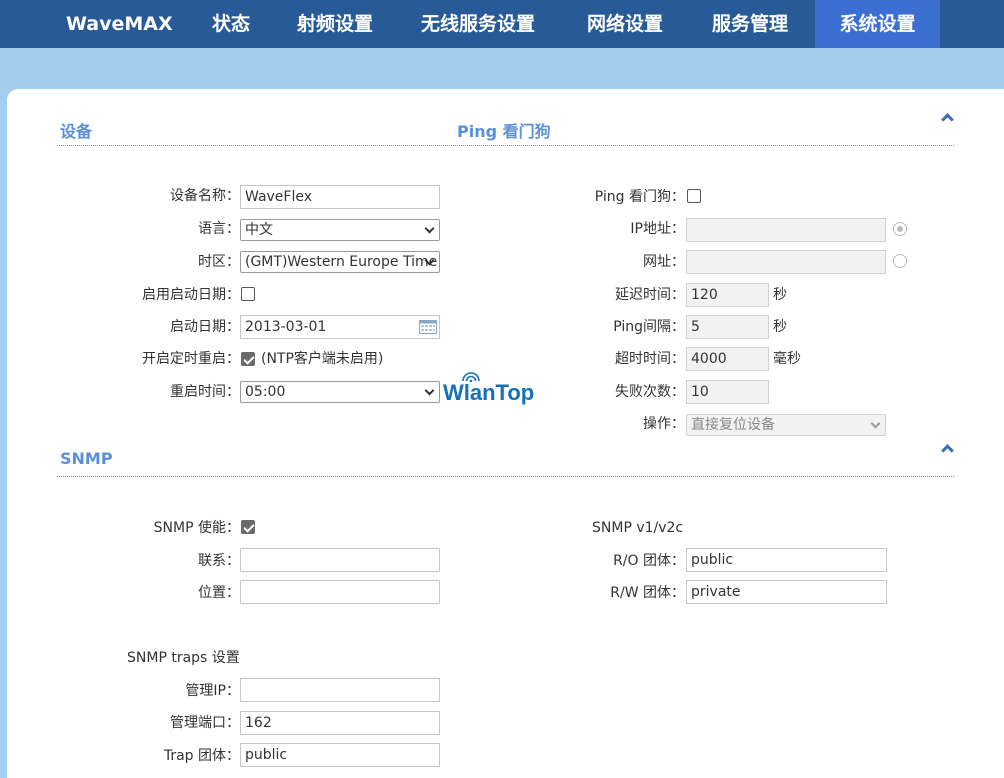  Describe the element at coordinates (877, 24) in the screenshot. I see `nav-system-settings: 系统设置` at that location.